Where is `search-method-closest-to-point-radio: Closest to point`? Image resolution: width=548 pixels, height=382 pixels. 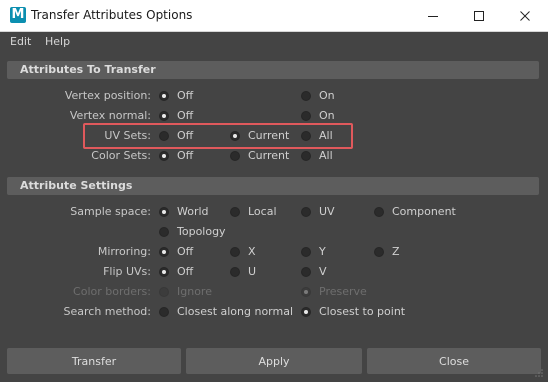 search-method-closest-to-point-radio: Closest to point is located at coordinates (353, 311).